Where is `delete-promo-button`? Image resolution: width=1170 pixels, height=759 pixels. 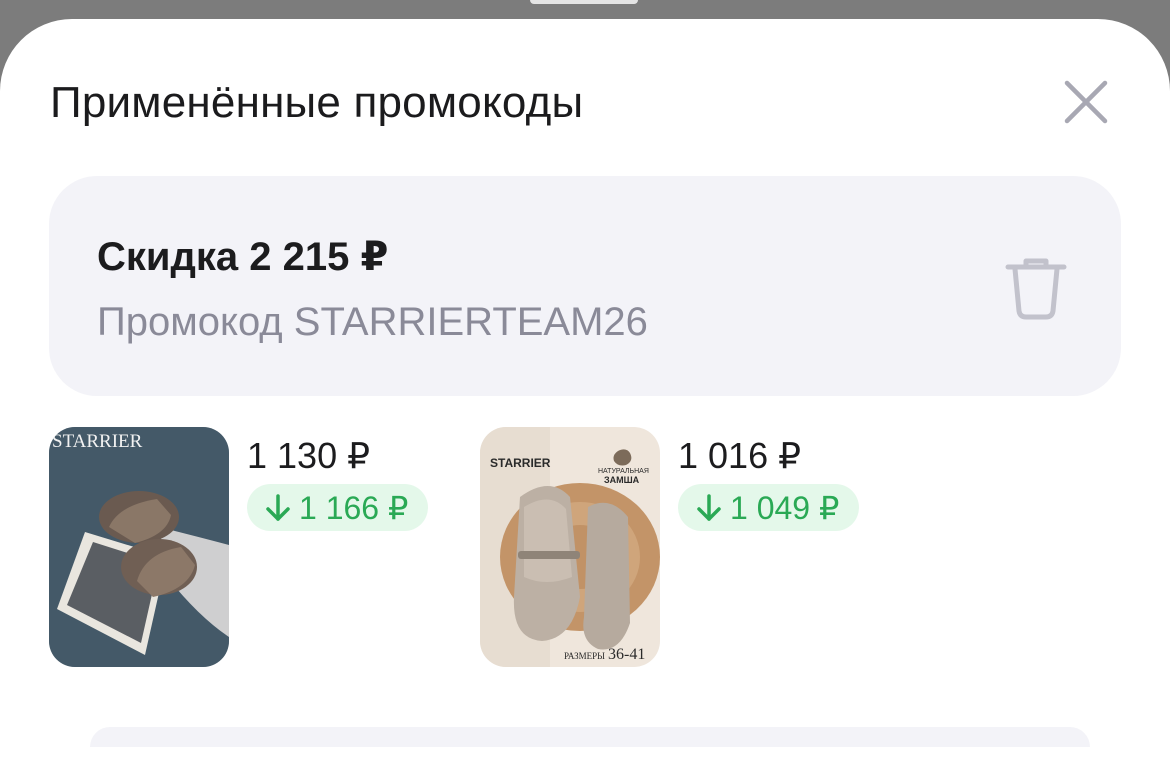 delete-promo-button is located at coordinates (1036, 288).